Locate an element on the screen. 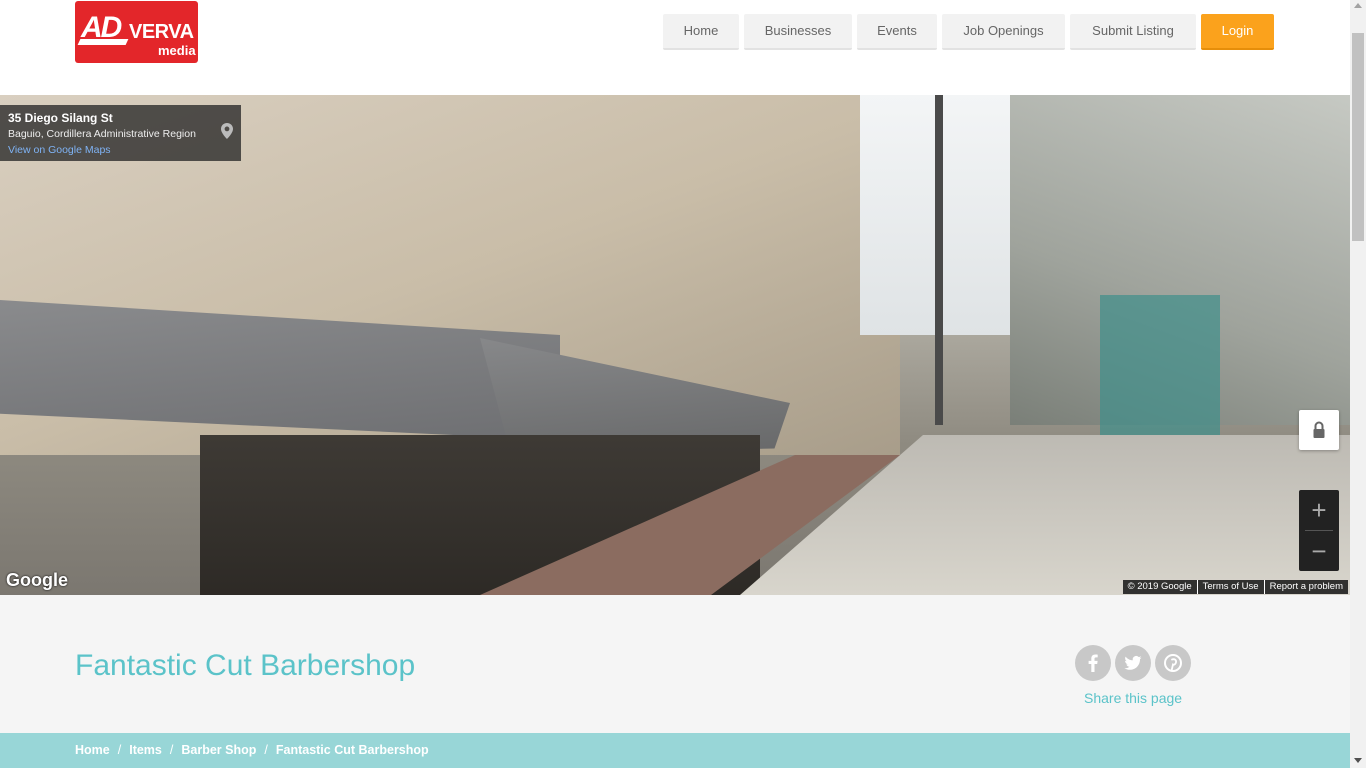 This screenshot has width=1366, height=768. view-on-google-maps-link: View on Google Maps is located at coordinates (59, 150).